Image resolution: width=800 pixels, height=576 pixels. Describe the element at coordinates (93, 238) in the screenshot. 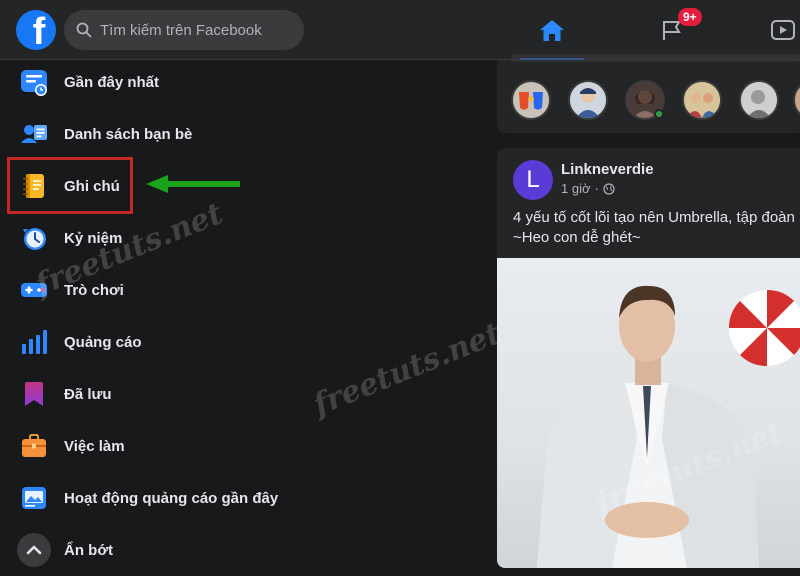

I see `sidebar-item-label: Kỷ niệm` at that location.